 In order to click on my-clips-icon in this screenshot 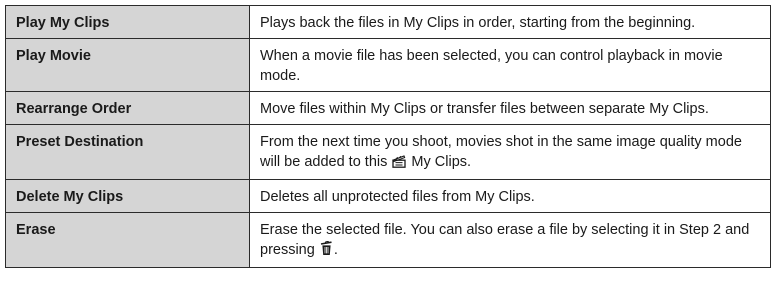, I will do `click(399, 164)`.